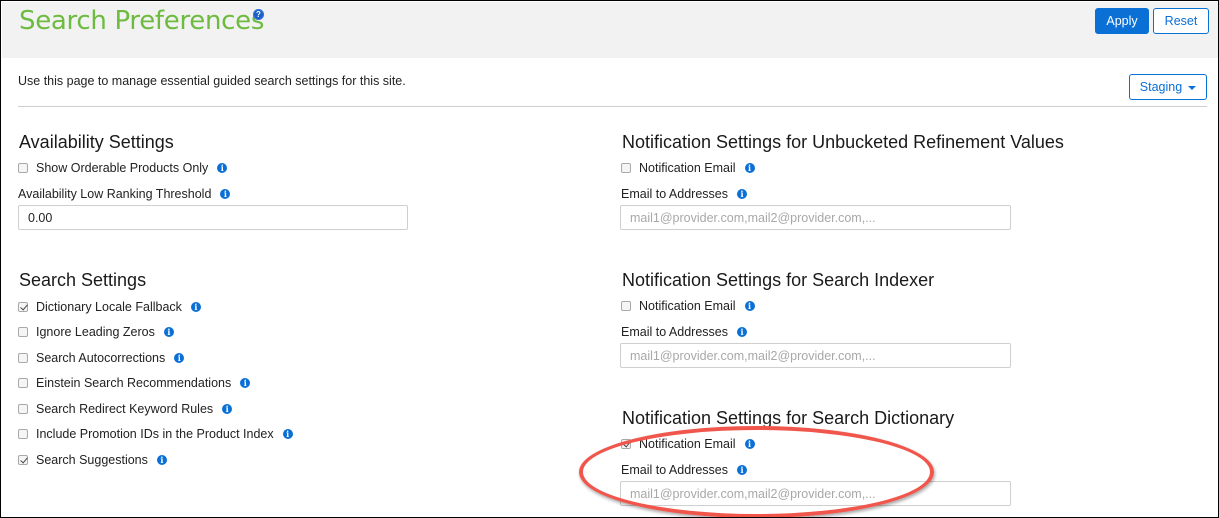 The image size is (1219, 518). What do you see at coordinates (142, 21) in the screenshot?
I see `page-title: Search Preferences` at bounding box center [142, 21].